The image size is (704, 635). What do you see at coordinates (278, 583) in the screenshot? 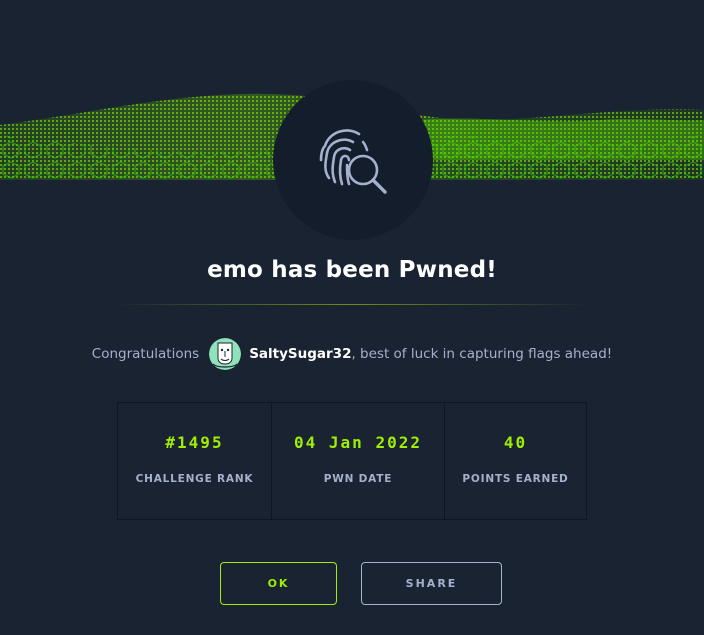
I see `ok-button: OK` at bounding box center [278, 583].